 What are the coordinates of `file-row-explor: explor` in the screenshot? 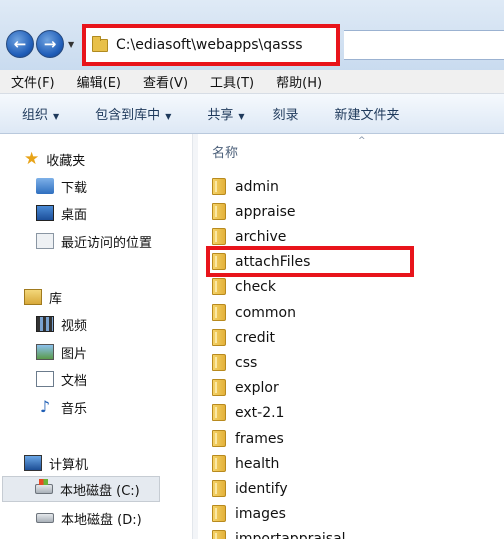 It's located at (352, 387).